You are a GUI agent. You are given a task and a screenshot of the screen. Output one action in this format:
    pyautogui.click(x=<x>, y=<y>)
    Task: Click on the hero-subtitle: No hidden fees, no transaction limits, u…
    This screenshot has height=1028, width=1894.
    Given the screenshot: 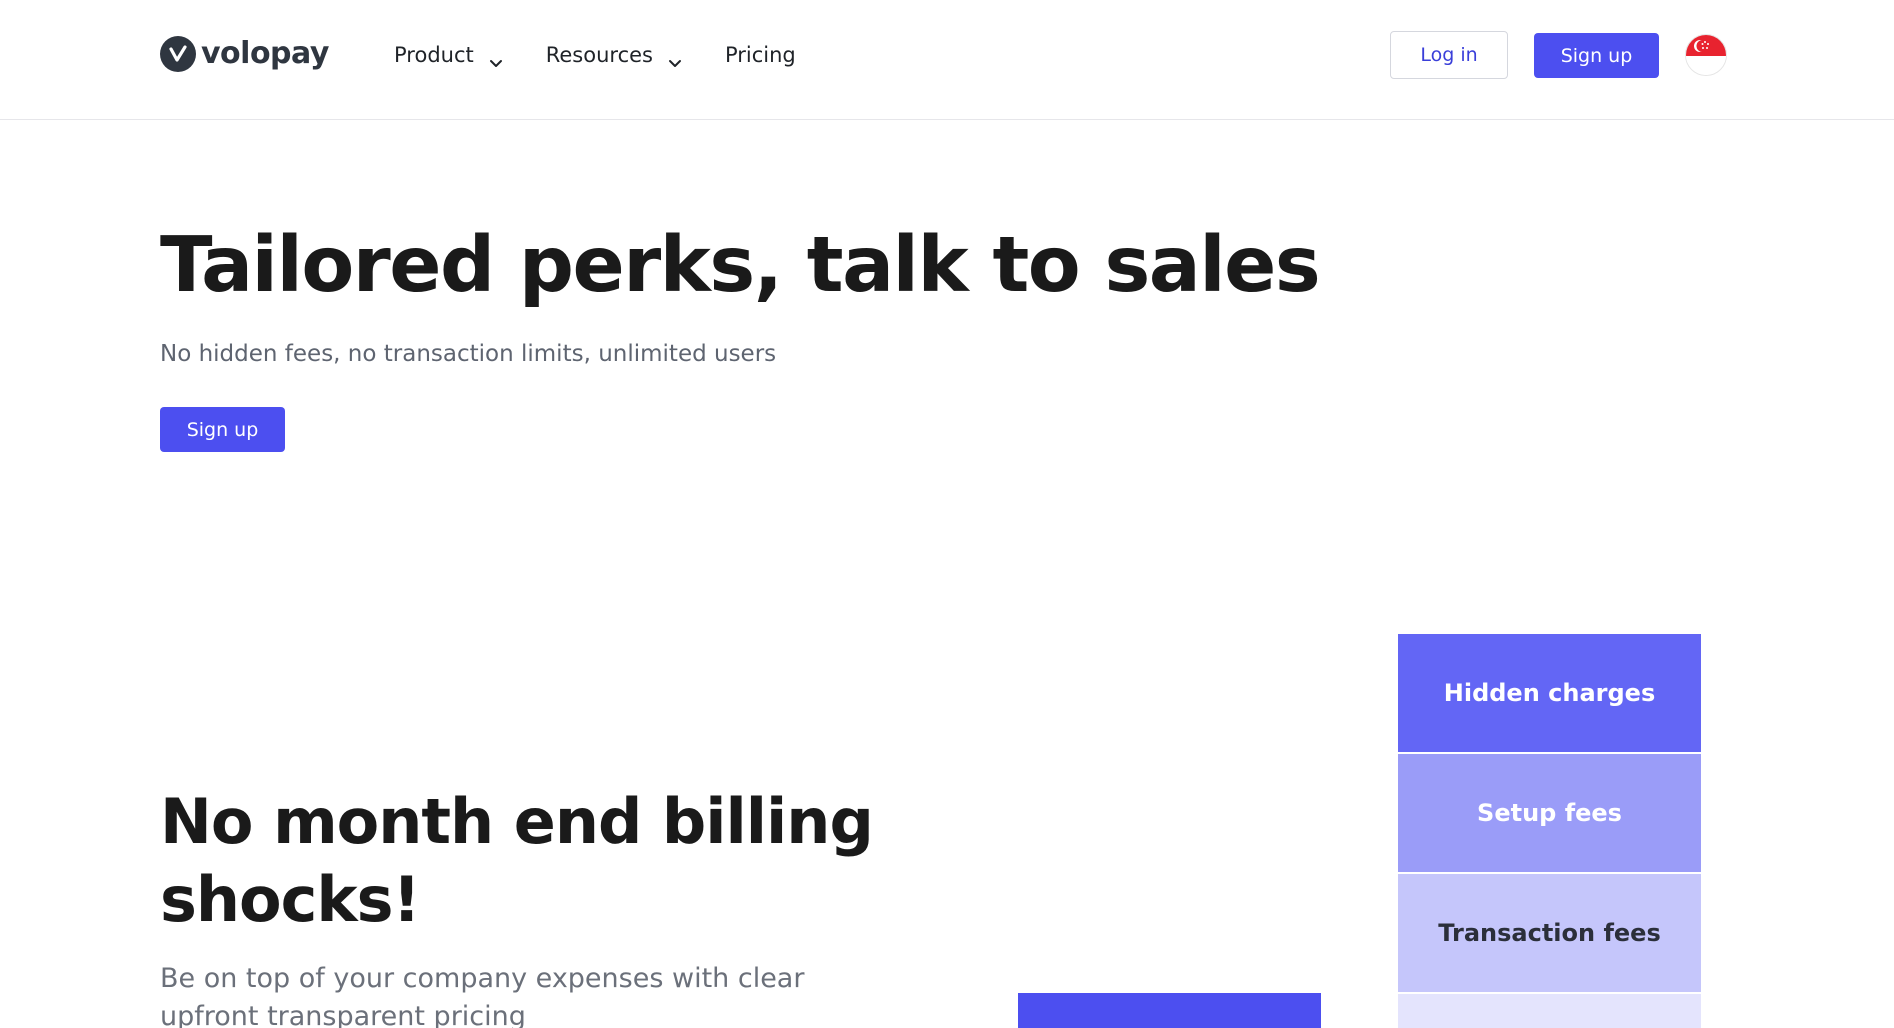 What is the action you would take?
    pyautogui.click(x=468, y=354)
    